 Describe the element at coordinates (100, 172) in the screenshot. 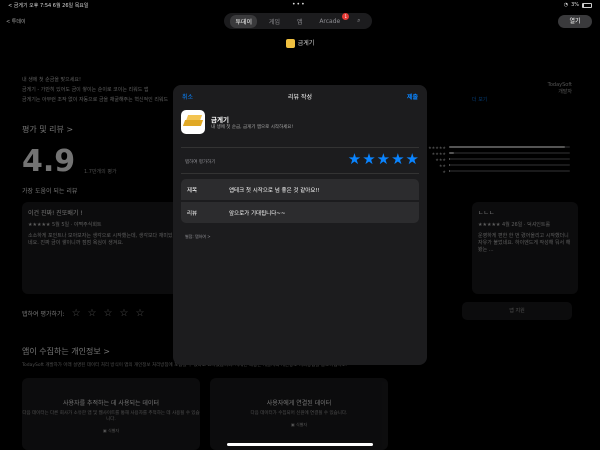

I see `ratings-count: 1.7만개의 평가` at that location.